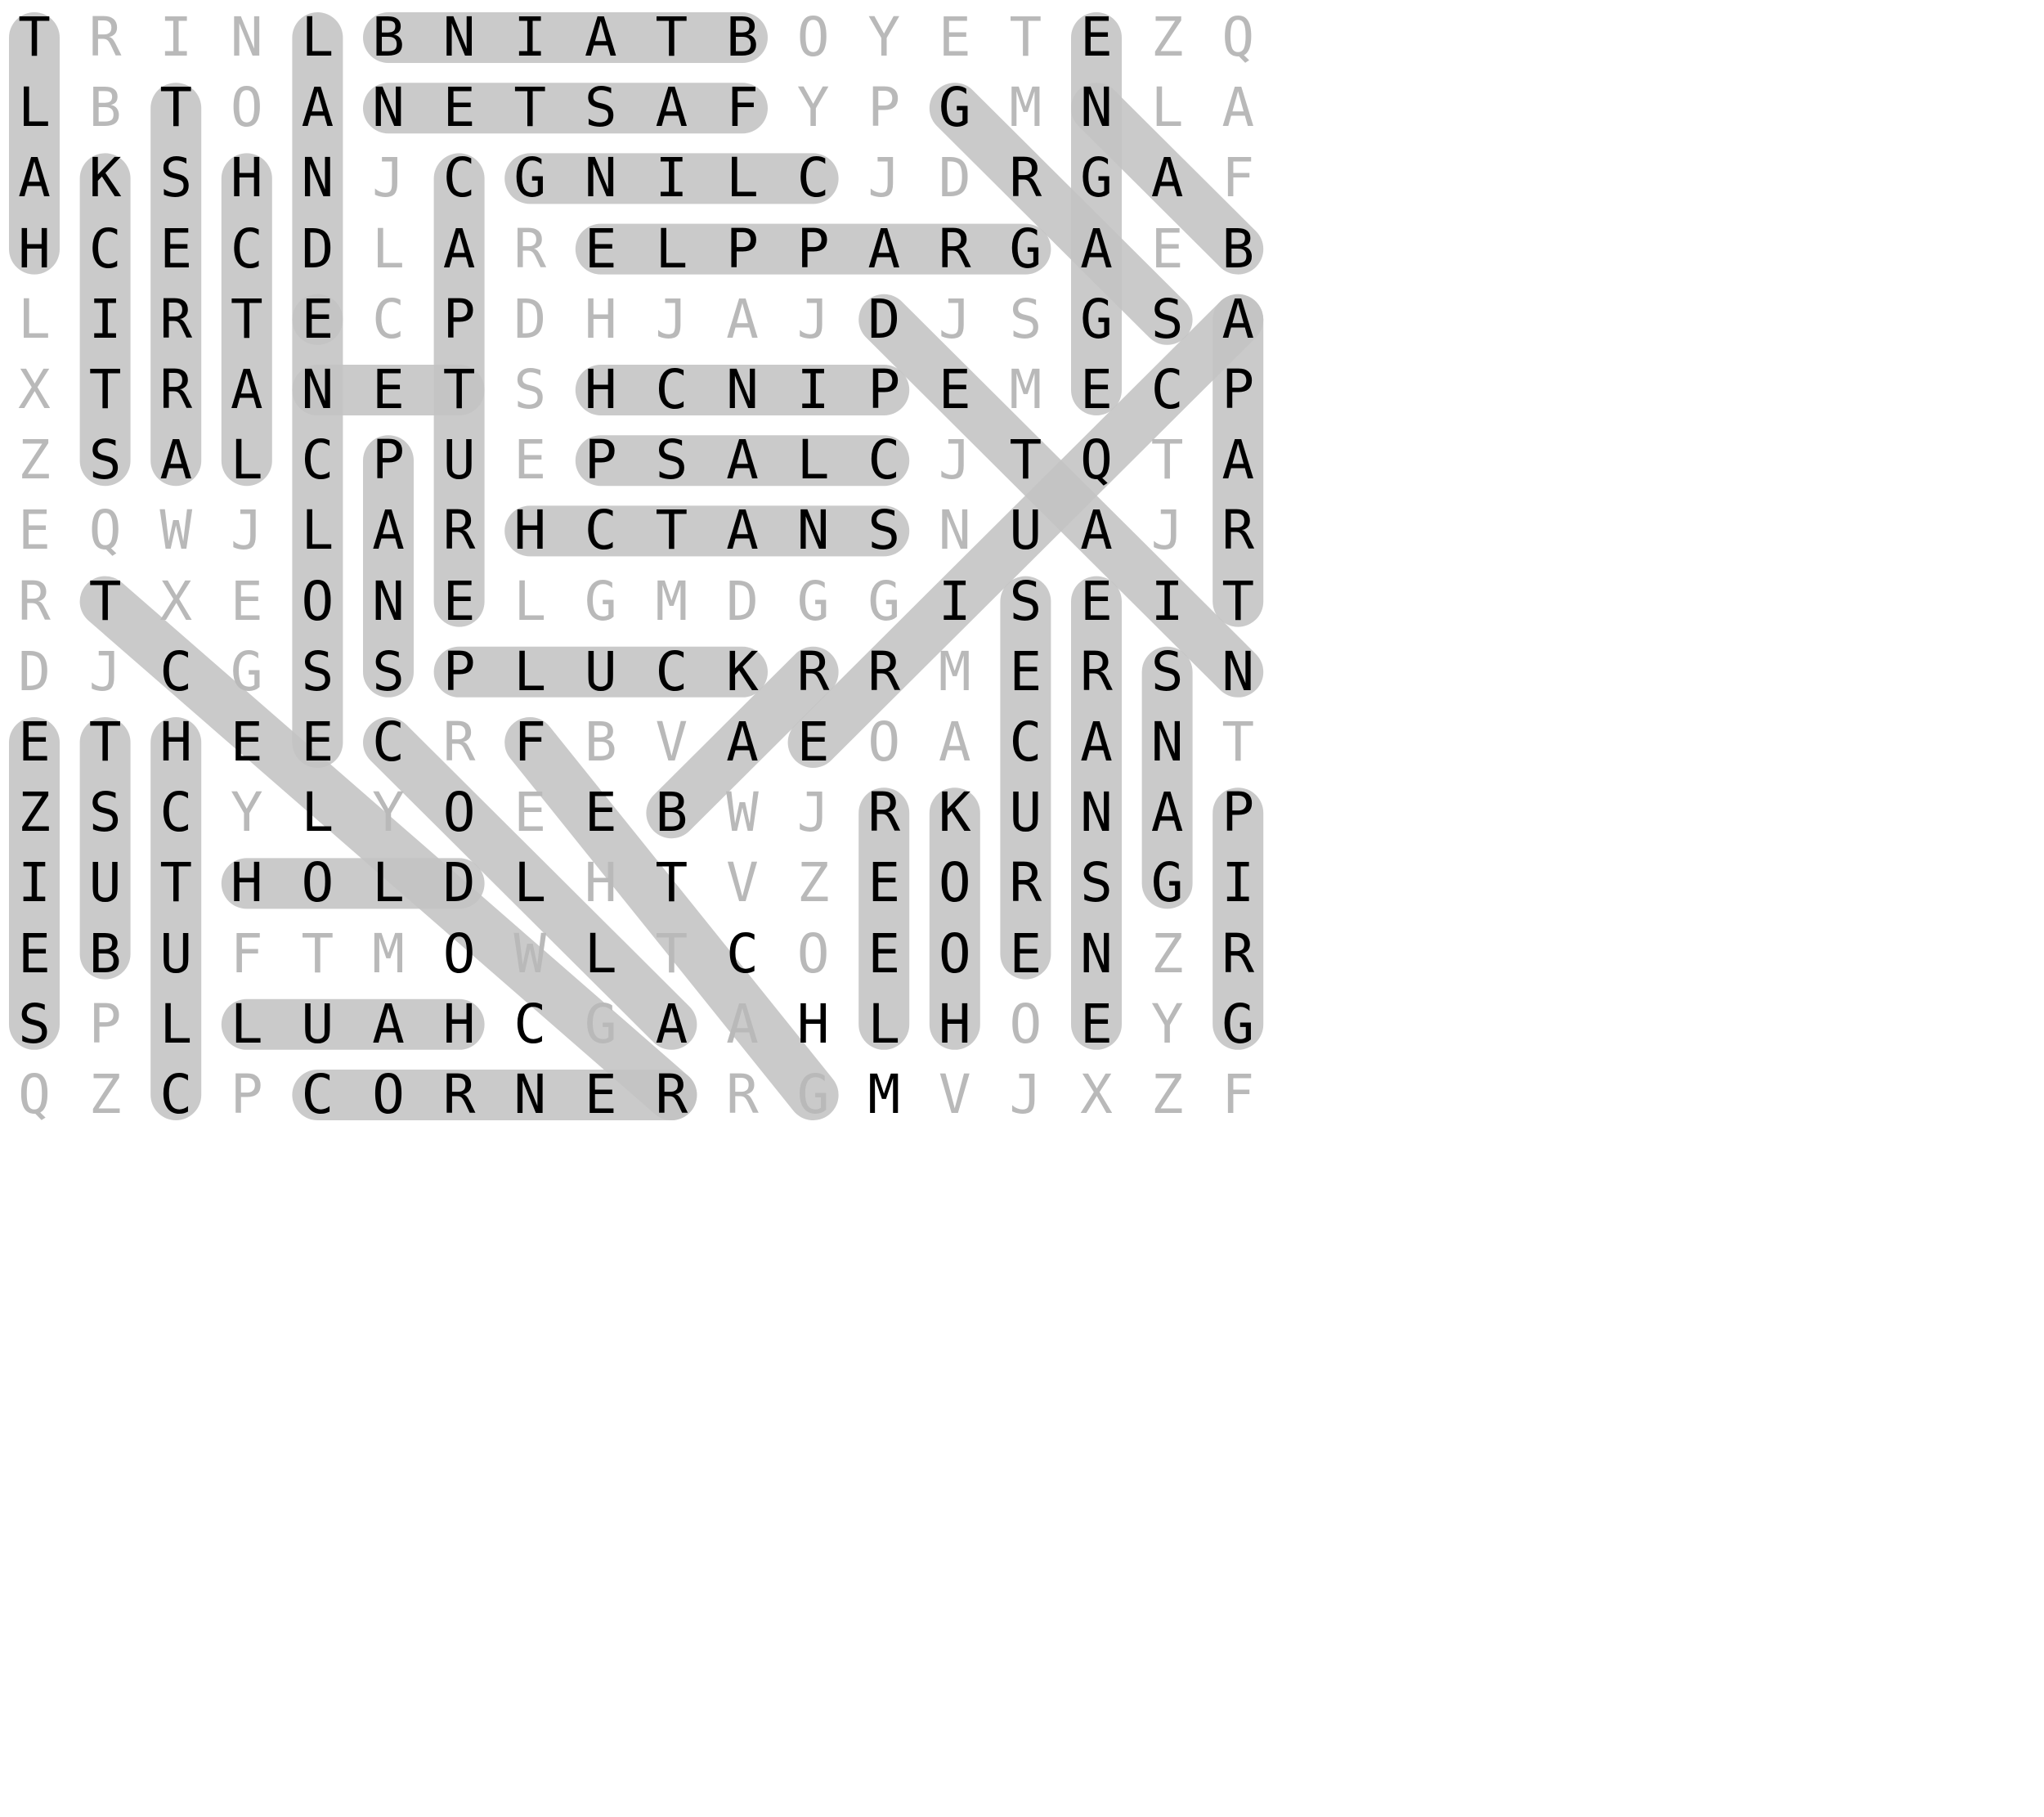  I want to click on grid-cell: F, so click(1236, 178).